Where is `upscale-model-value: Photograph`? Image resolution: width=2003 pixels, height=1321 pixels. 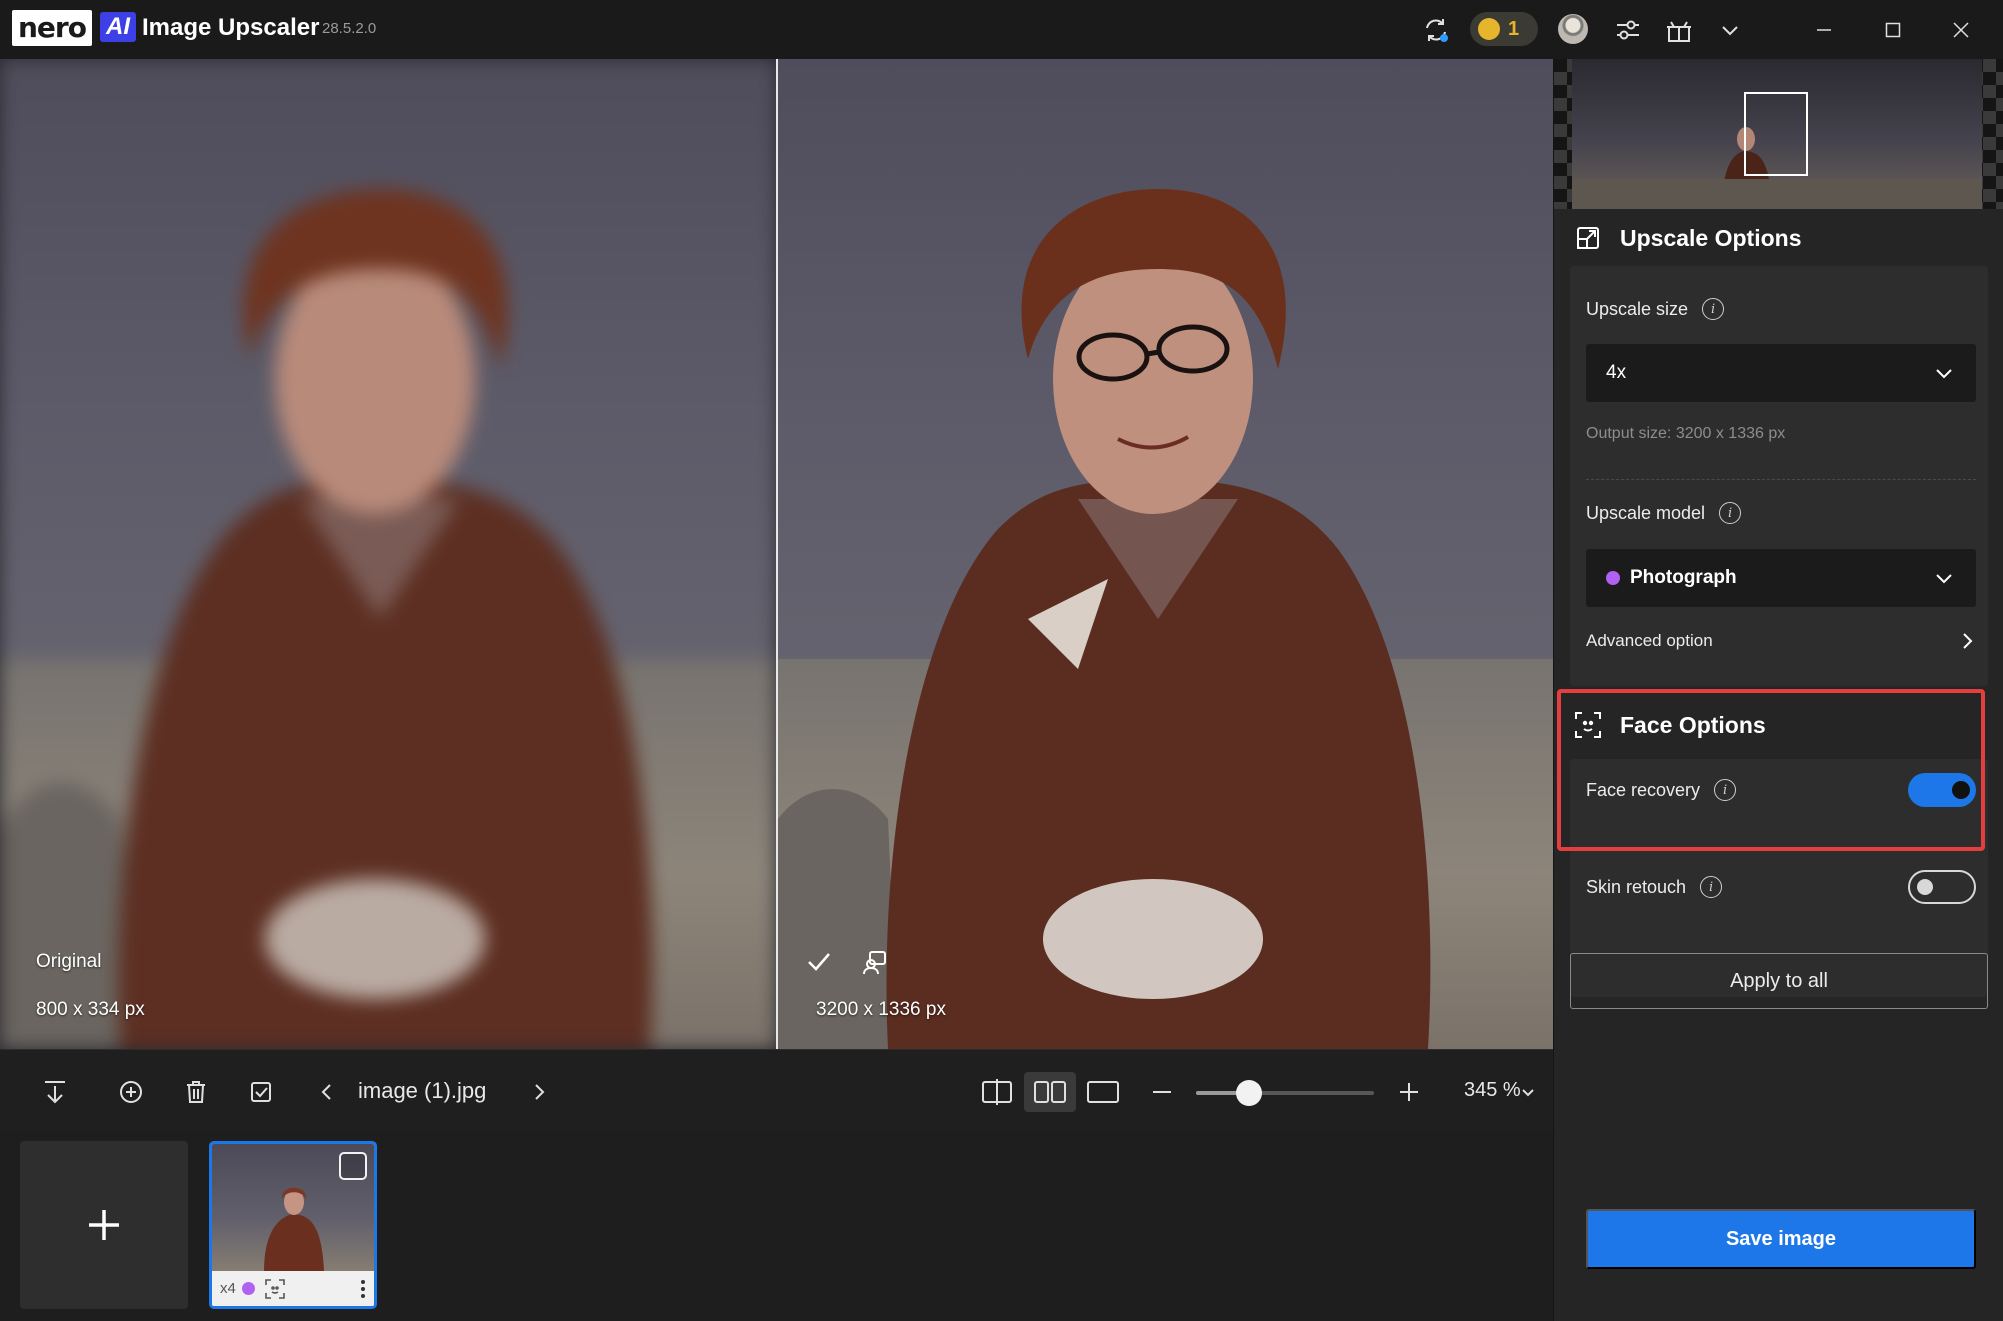
upscale-model-value: Photograph is located at coordinates (1683, 577).